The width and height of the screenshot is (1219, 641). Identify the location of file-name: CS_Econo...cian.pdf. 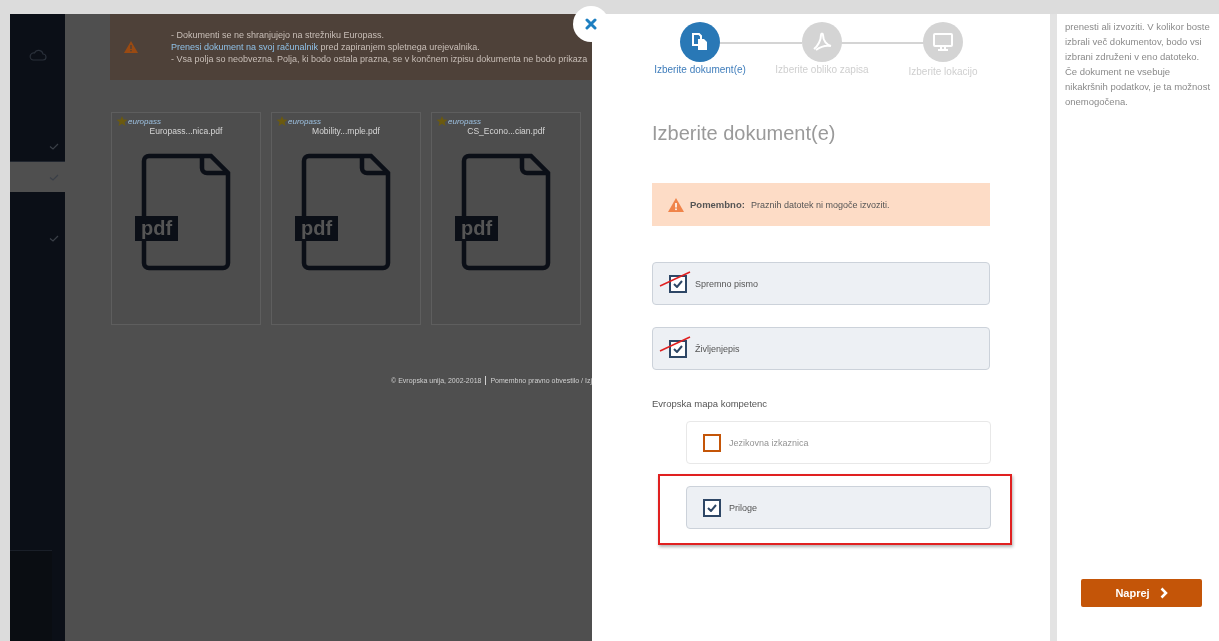
(506, 131).